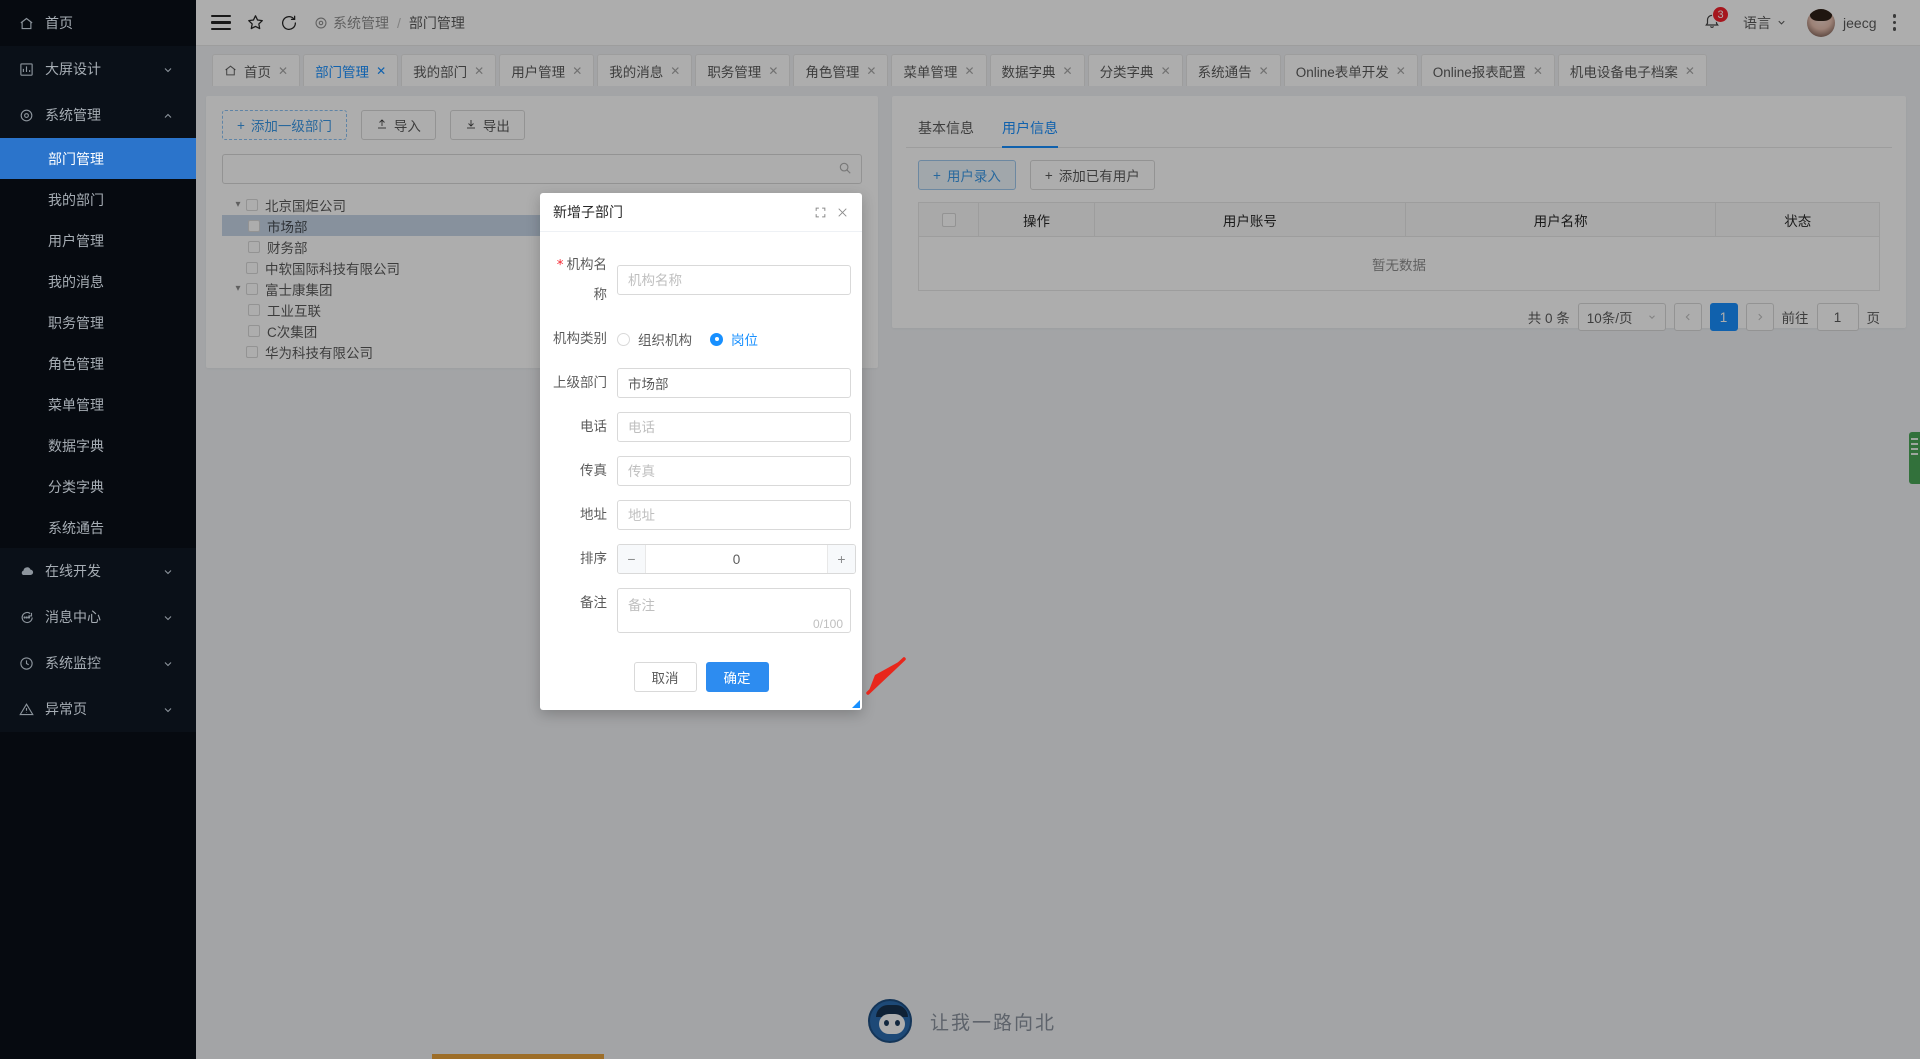 This screenshot has height=1059, width=1920. Describe the element at coordinates (665, 677) in the screenshot. I see `cancel-button: 取消` at that location.